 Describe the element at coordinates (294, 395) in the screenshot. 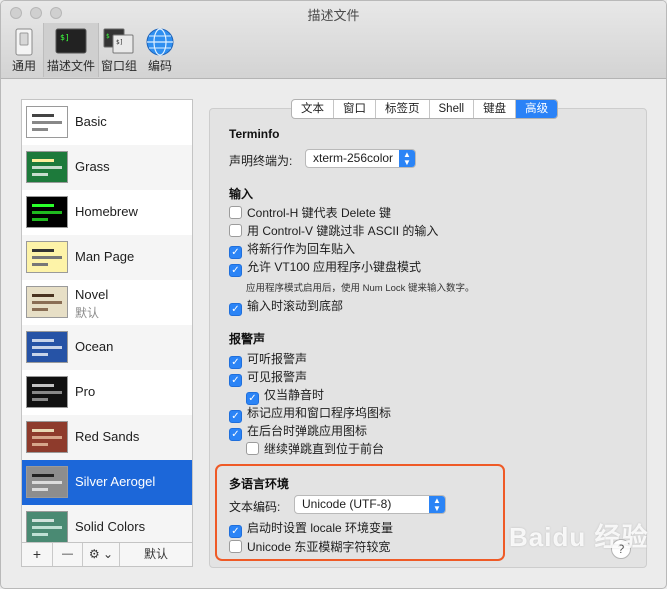

I see `option-label: 仅当静音时` at that location.